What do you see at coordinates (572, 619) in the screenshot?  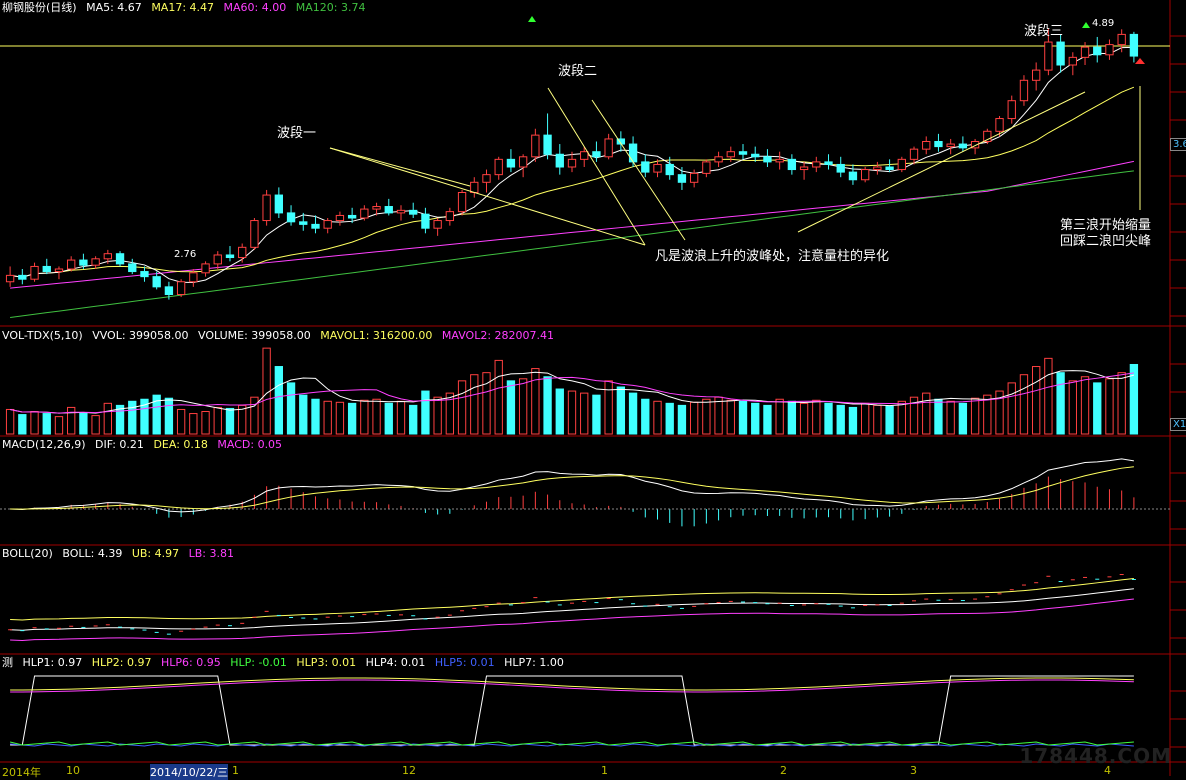 I see `boll-lower-line` at bounding box center [572, 619].